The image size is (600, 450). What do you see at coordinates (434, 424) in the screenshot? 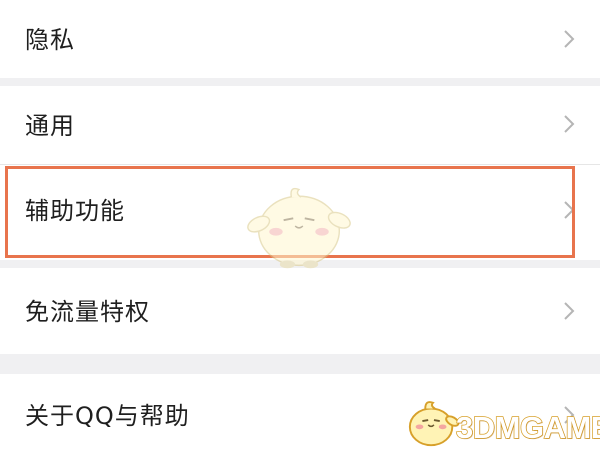
I see `3dmgame-logo-icon` at bounding box center [434, 424].